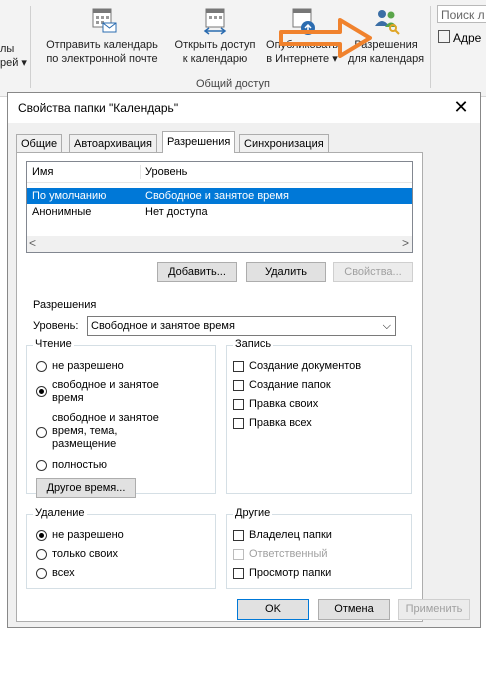 The image size is (486, 679). What do you see at coordinates (41, 432) in the screenshot?
I see `read-details-radio` at bounding box center [41, 432].